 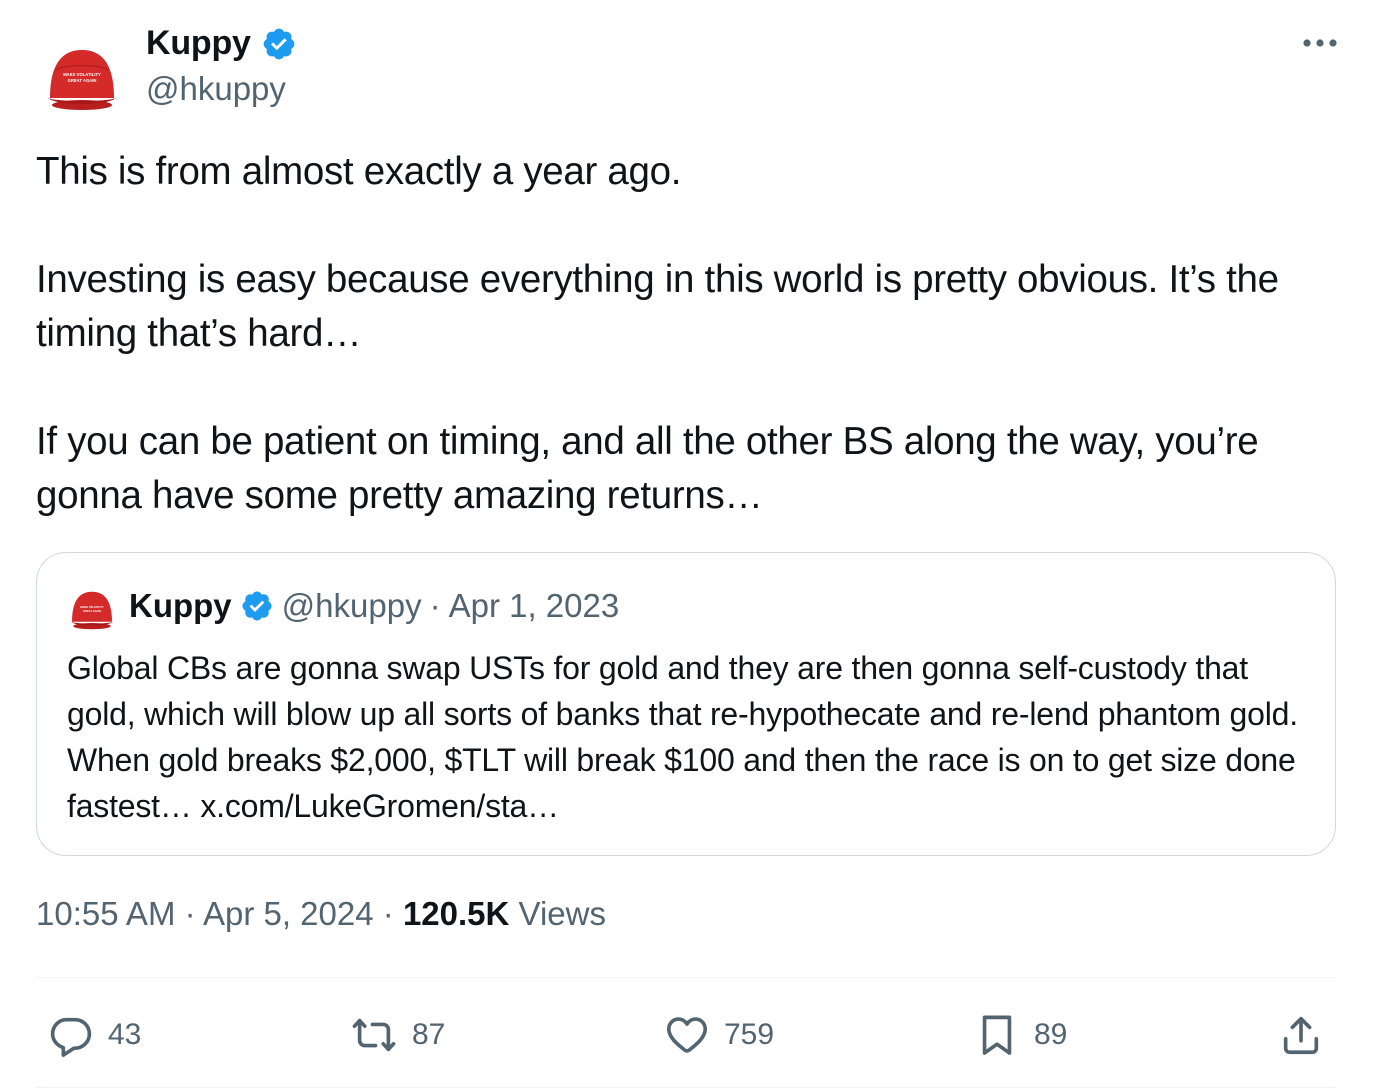 I want to click on share-button, so click(x=1301, y=1035).